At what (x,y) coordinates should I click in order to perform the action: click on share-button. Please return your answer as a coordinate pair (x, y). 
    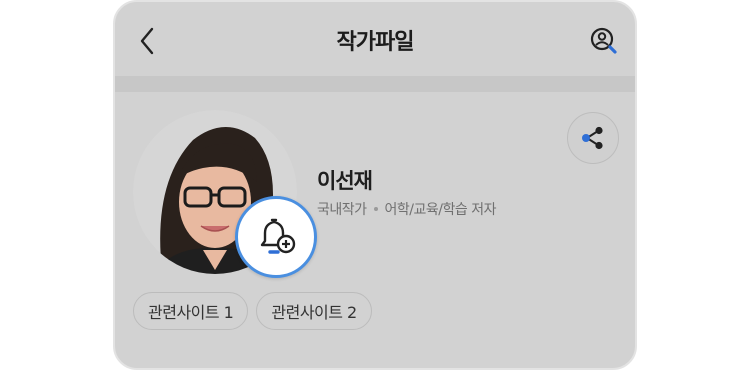
    Looking at the image, I should click on (593, 138).